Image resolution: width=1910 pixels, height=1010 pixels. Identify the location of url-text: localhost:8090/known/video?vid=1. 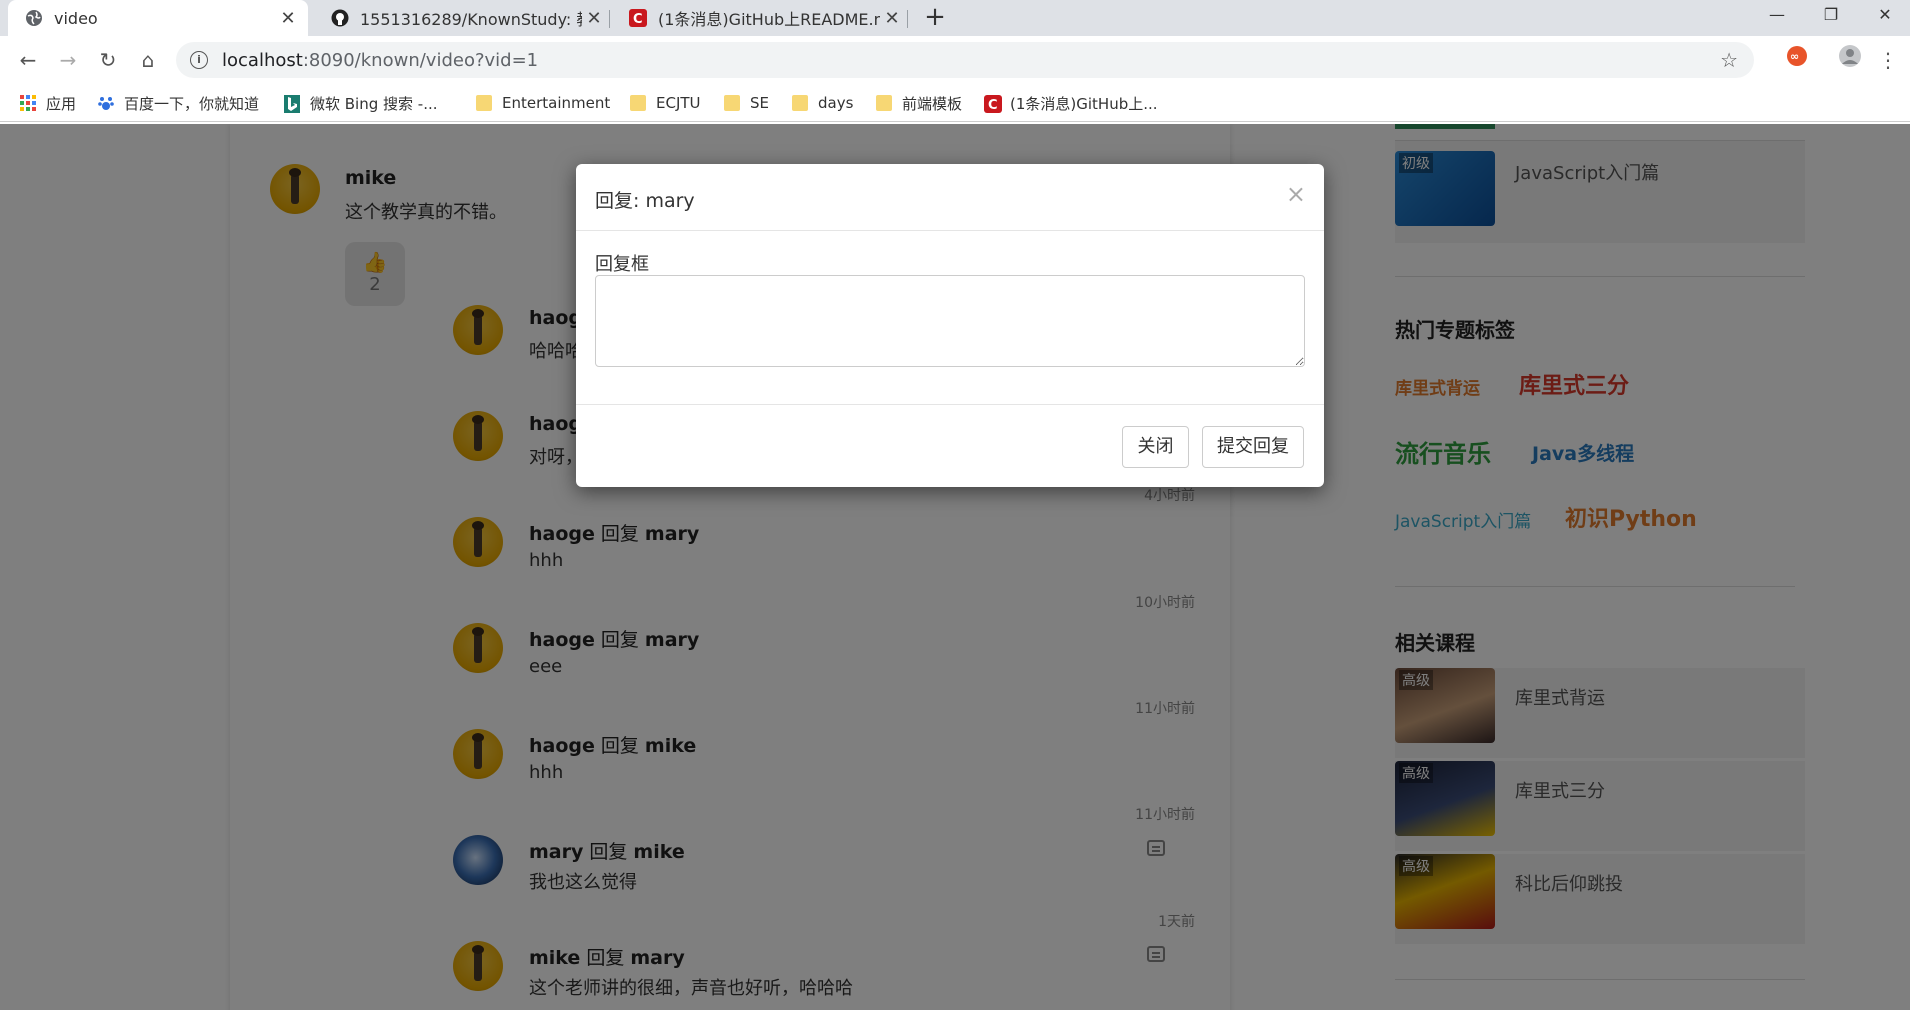
(380, 60).